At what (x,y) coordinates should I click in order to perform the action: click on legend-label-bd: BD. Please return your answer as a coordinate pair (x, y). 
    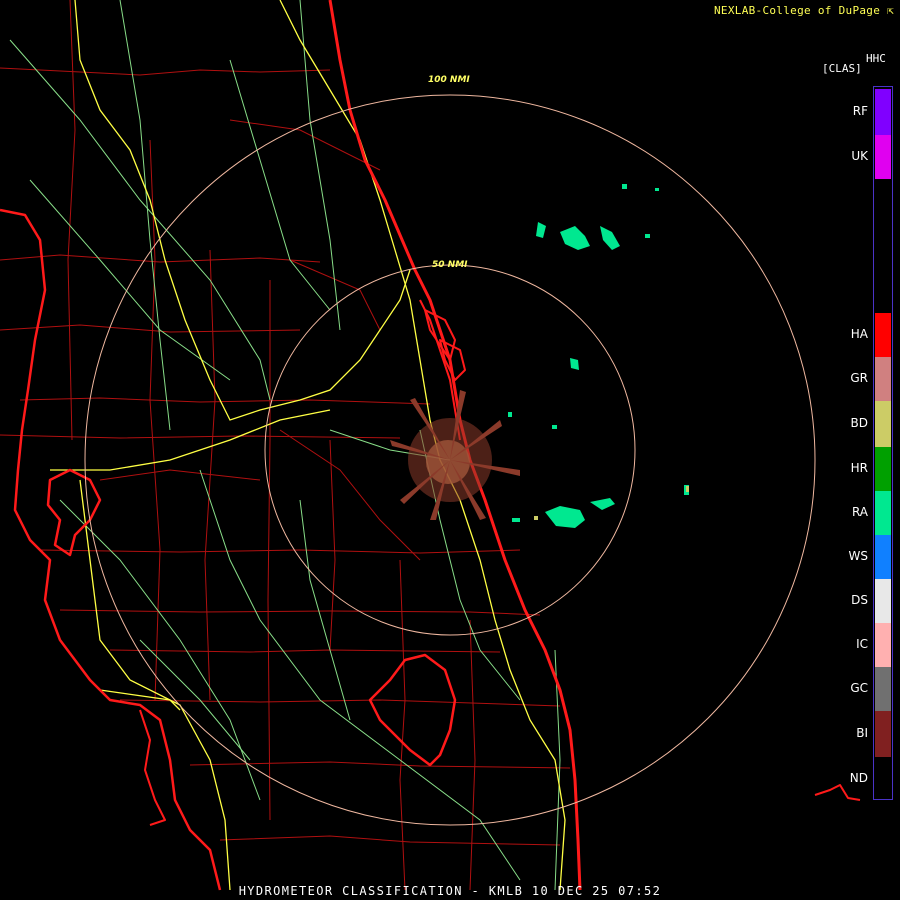
    Looking at the image, I should click on (859, 423).